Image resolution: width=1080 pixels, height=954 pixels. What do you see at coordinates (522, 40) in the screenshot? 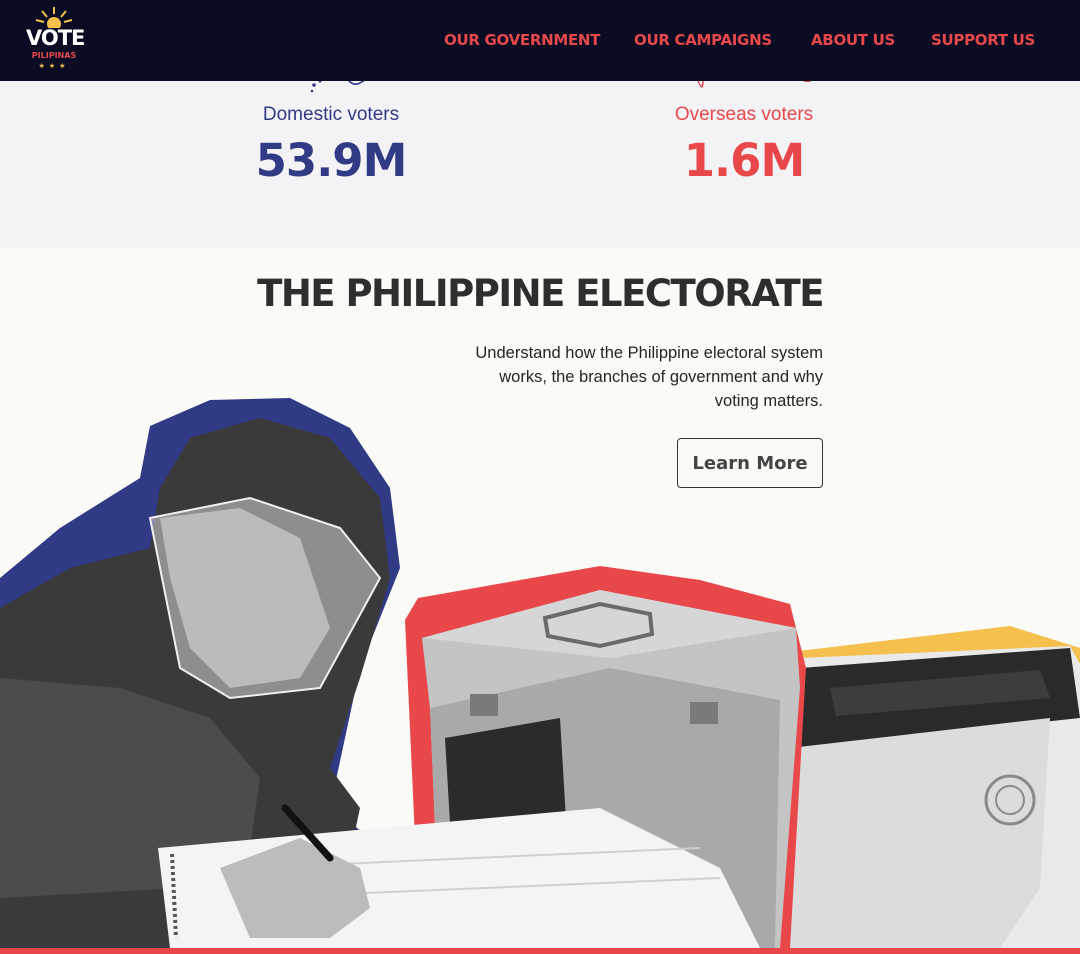
I see `nav-our-government: OUR GOVERNMENT` at bounding box center [522, 40].